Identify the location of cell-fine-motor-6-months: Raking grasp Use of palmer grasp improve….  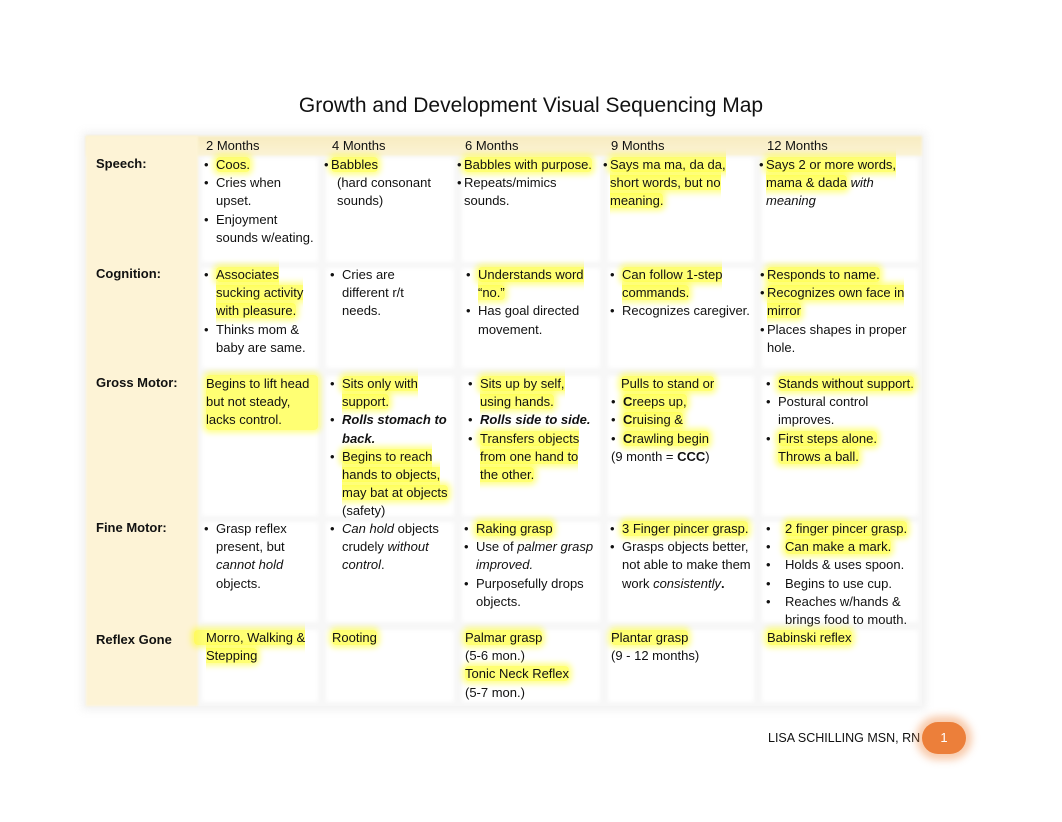
(530, 565).